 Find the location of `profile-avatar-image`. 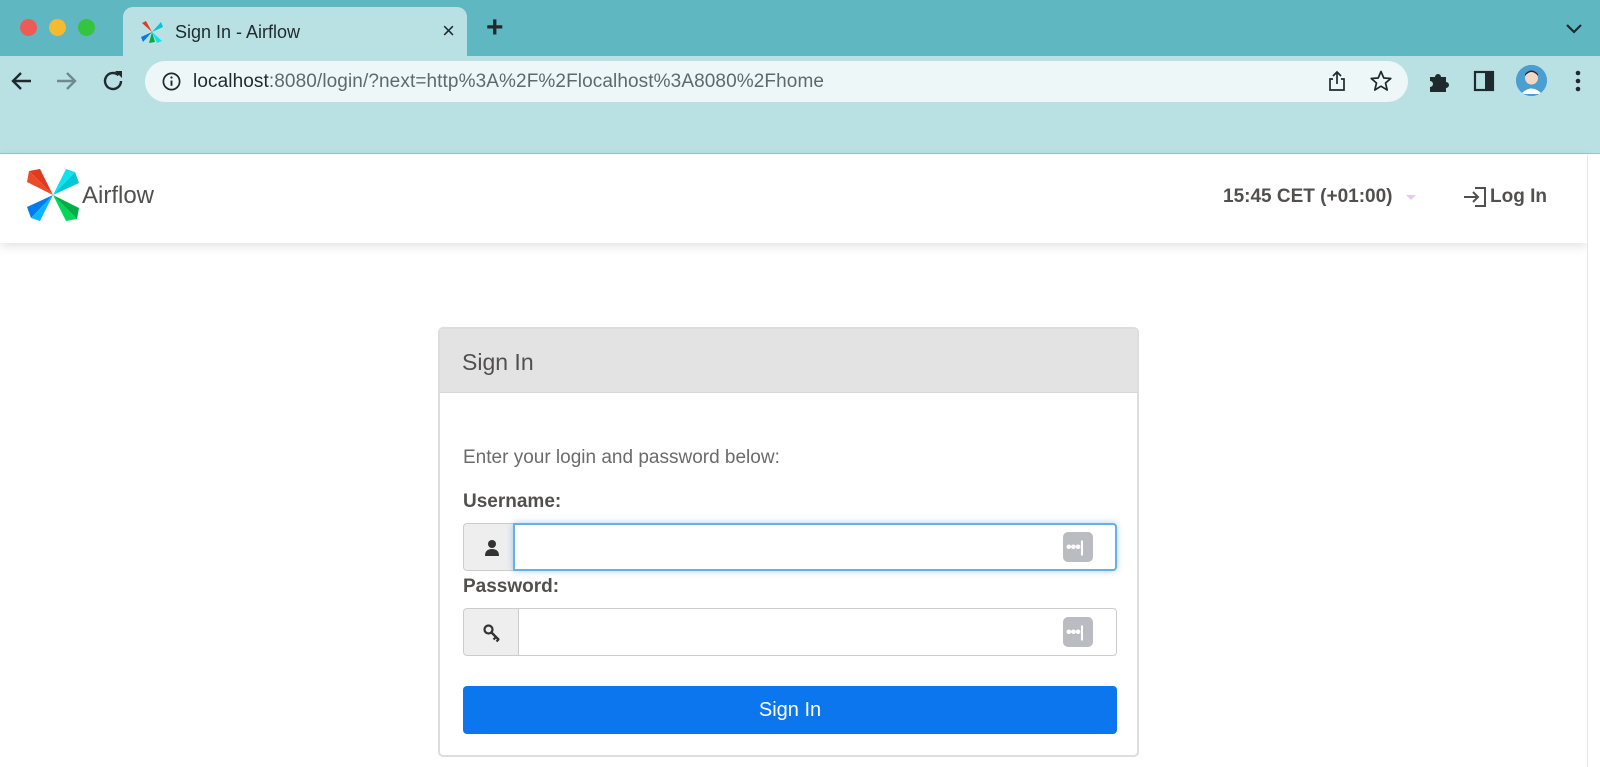

profile-avatar-image is located at coordinates (1531, 80).